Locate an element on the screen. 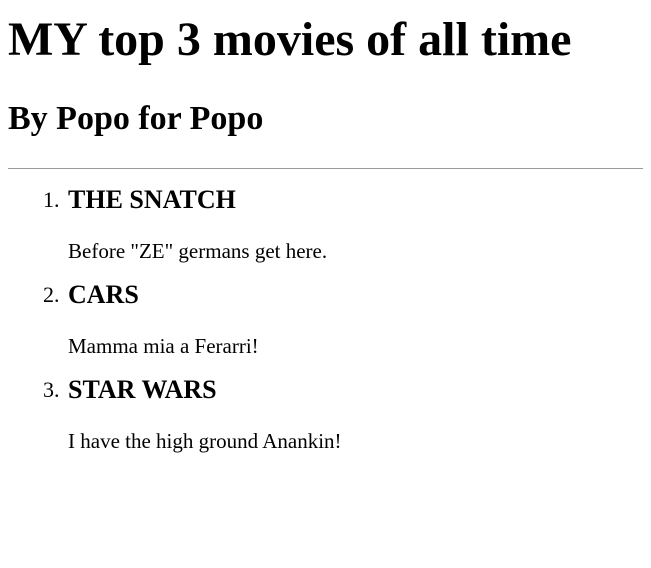 The image size is (651, 568). movie-description: Mamma mia a Ferarri! is located at coordinates (163, 346).